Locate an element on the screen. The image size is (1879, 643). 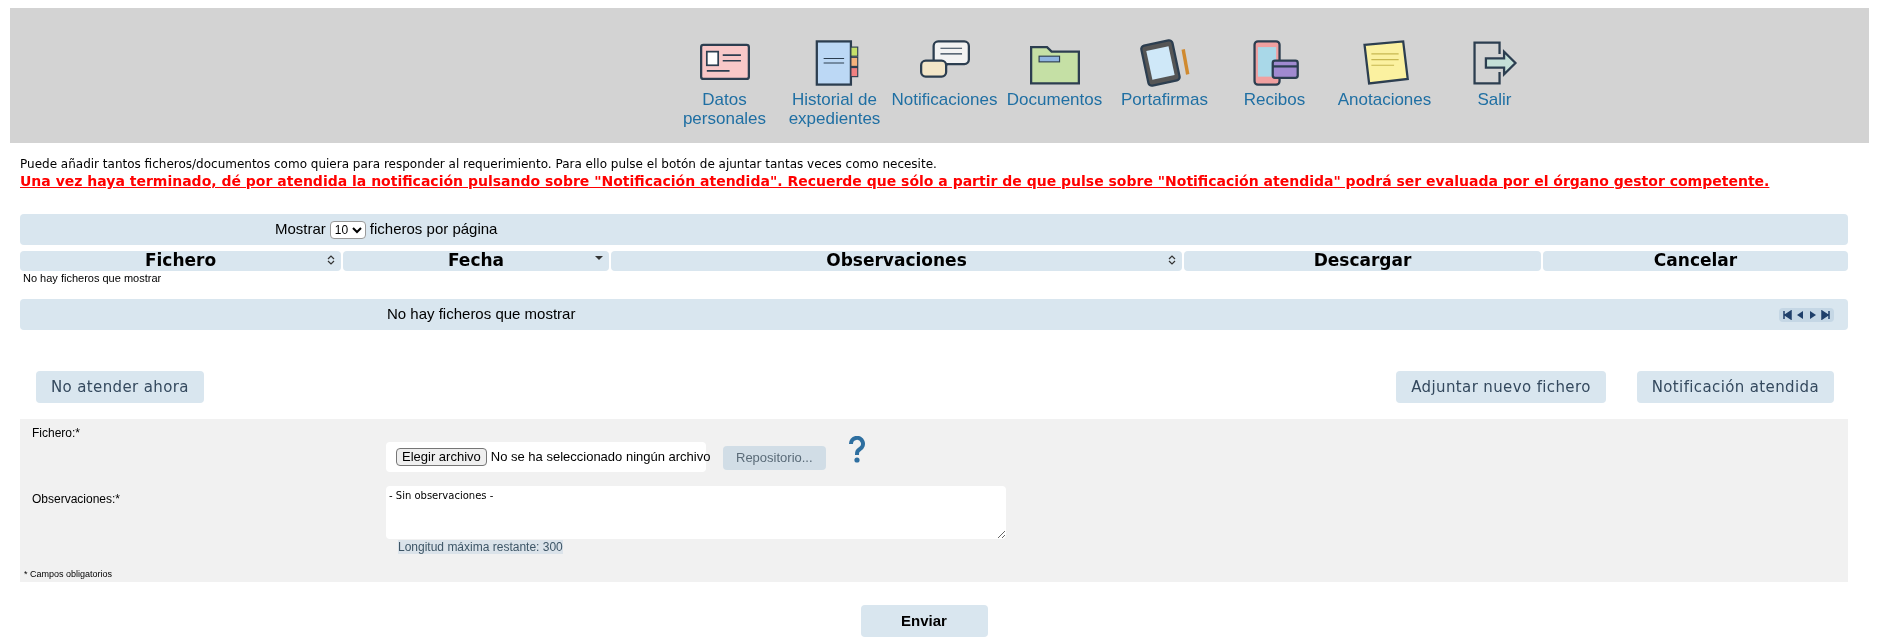
previous-page-icon is located at coordinates (1800, 314).